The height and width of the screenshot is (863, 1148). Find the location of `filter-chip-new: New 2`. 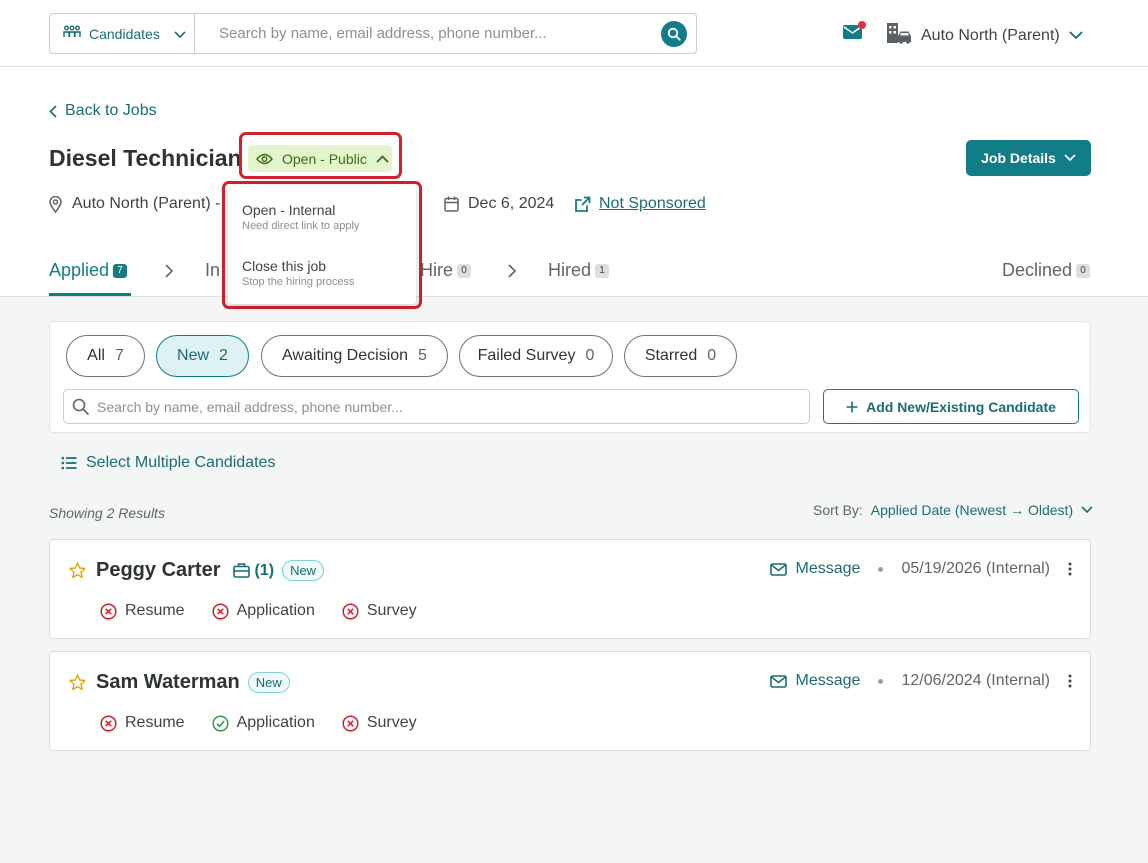

filter-chip-new: New 2 is located at coordinates (202, 356).